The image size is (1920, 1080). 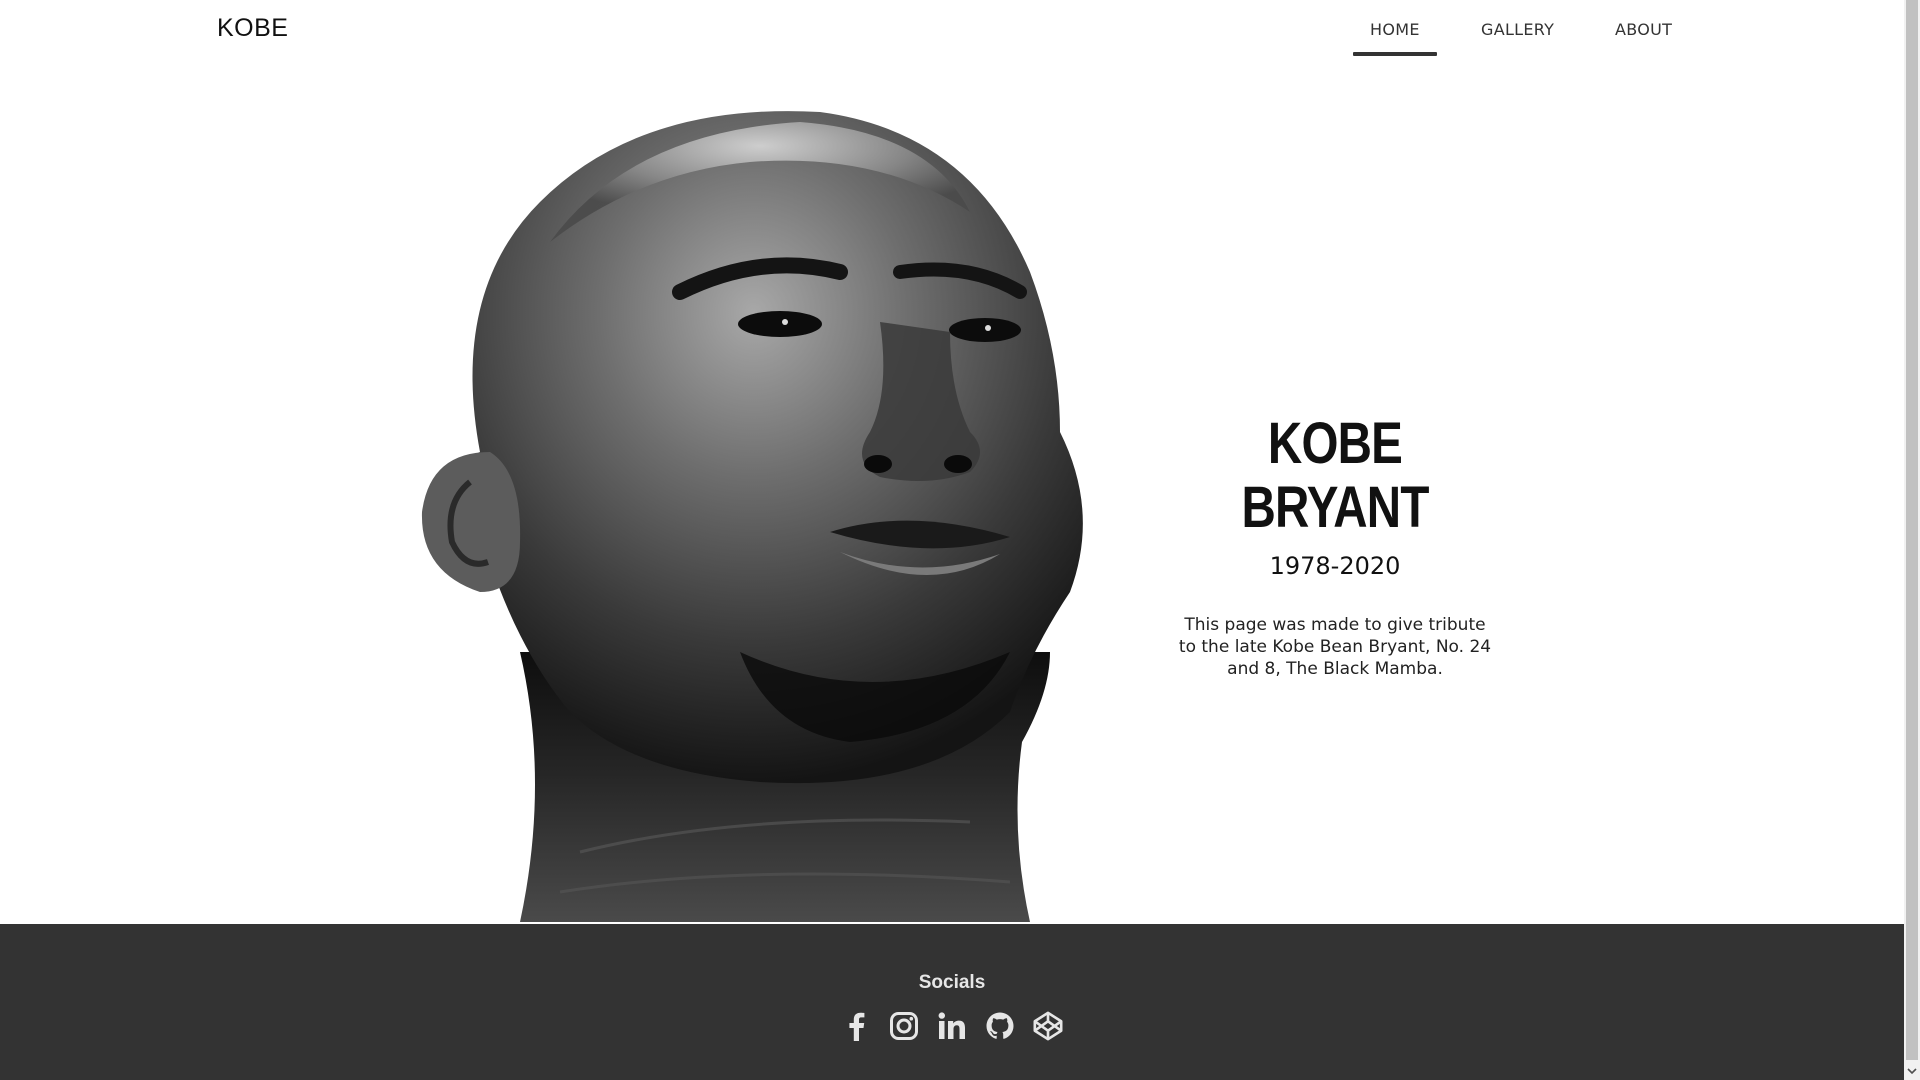 I want to click on main-nav: HOME GALLERY ABOUT, so click(x=952, y=31).